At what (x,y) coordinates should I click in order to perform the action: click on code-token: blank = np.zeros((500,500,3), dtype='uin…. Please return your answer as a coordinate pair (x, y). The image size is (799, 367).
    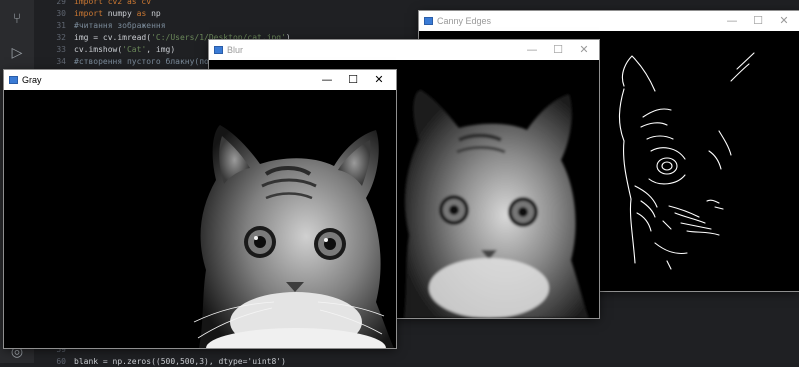
    Looking at the image, I should click on (180, 361).